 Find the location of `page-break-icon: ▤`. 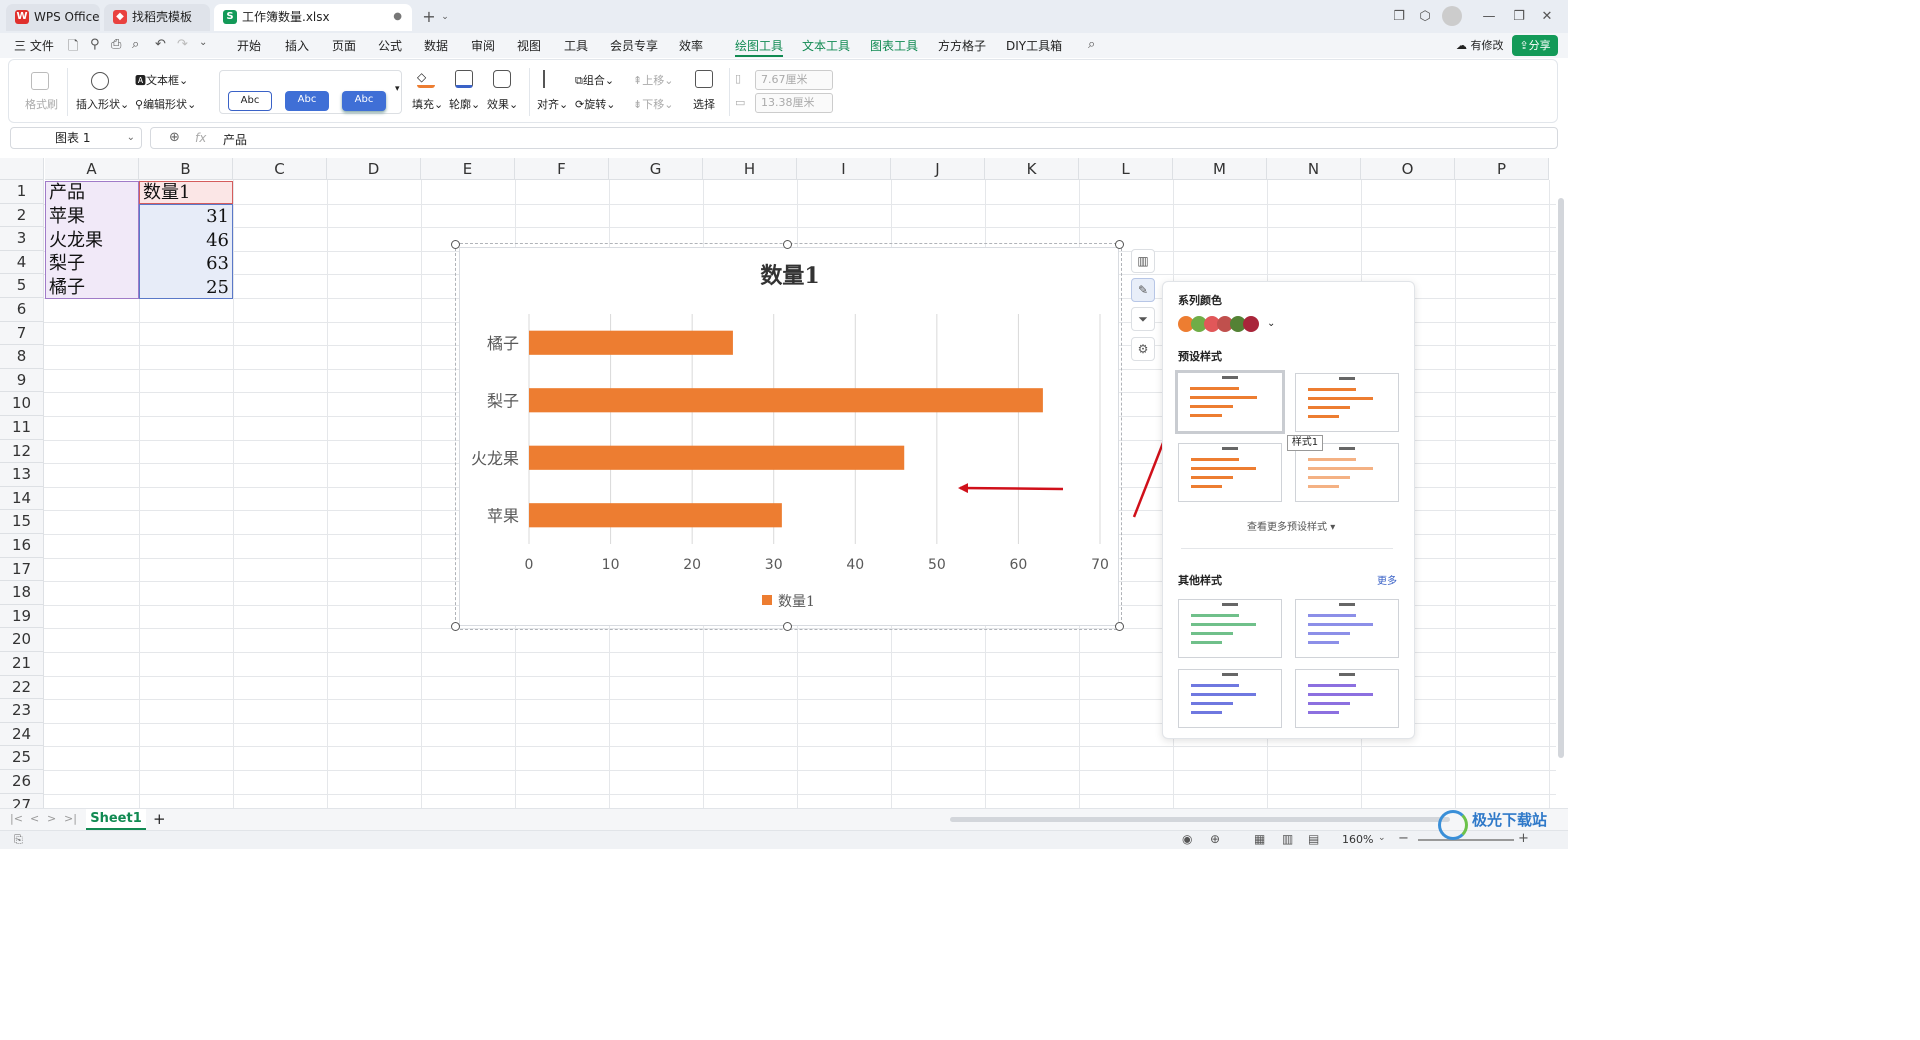

page-break-icon: ▤ is located at coordinates (1313, 839).